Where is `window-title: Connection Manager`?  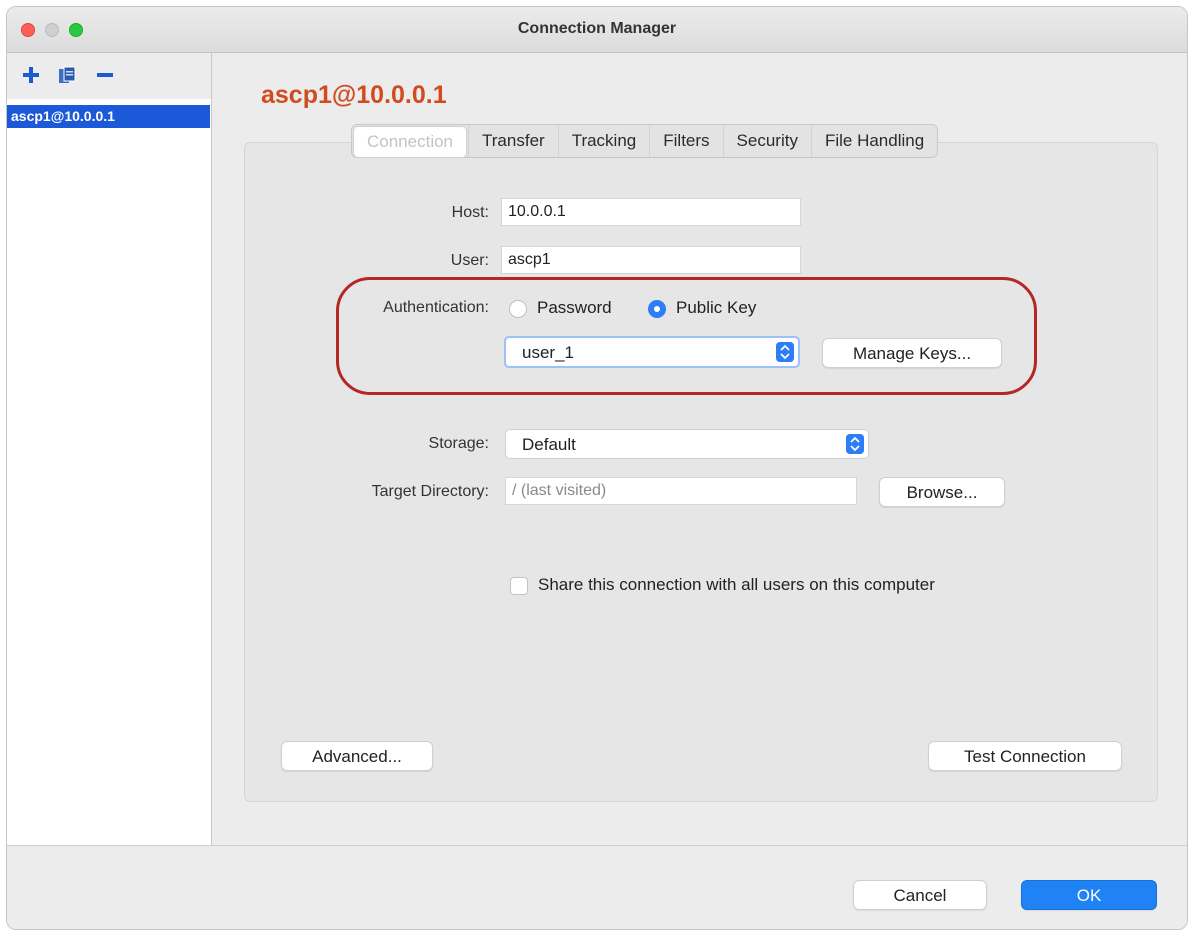 window-title: Connection Manager is located at coordinates (597, 28).